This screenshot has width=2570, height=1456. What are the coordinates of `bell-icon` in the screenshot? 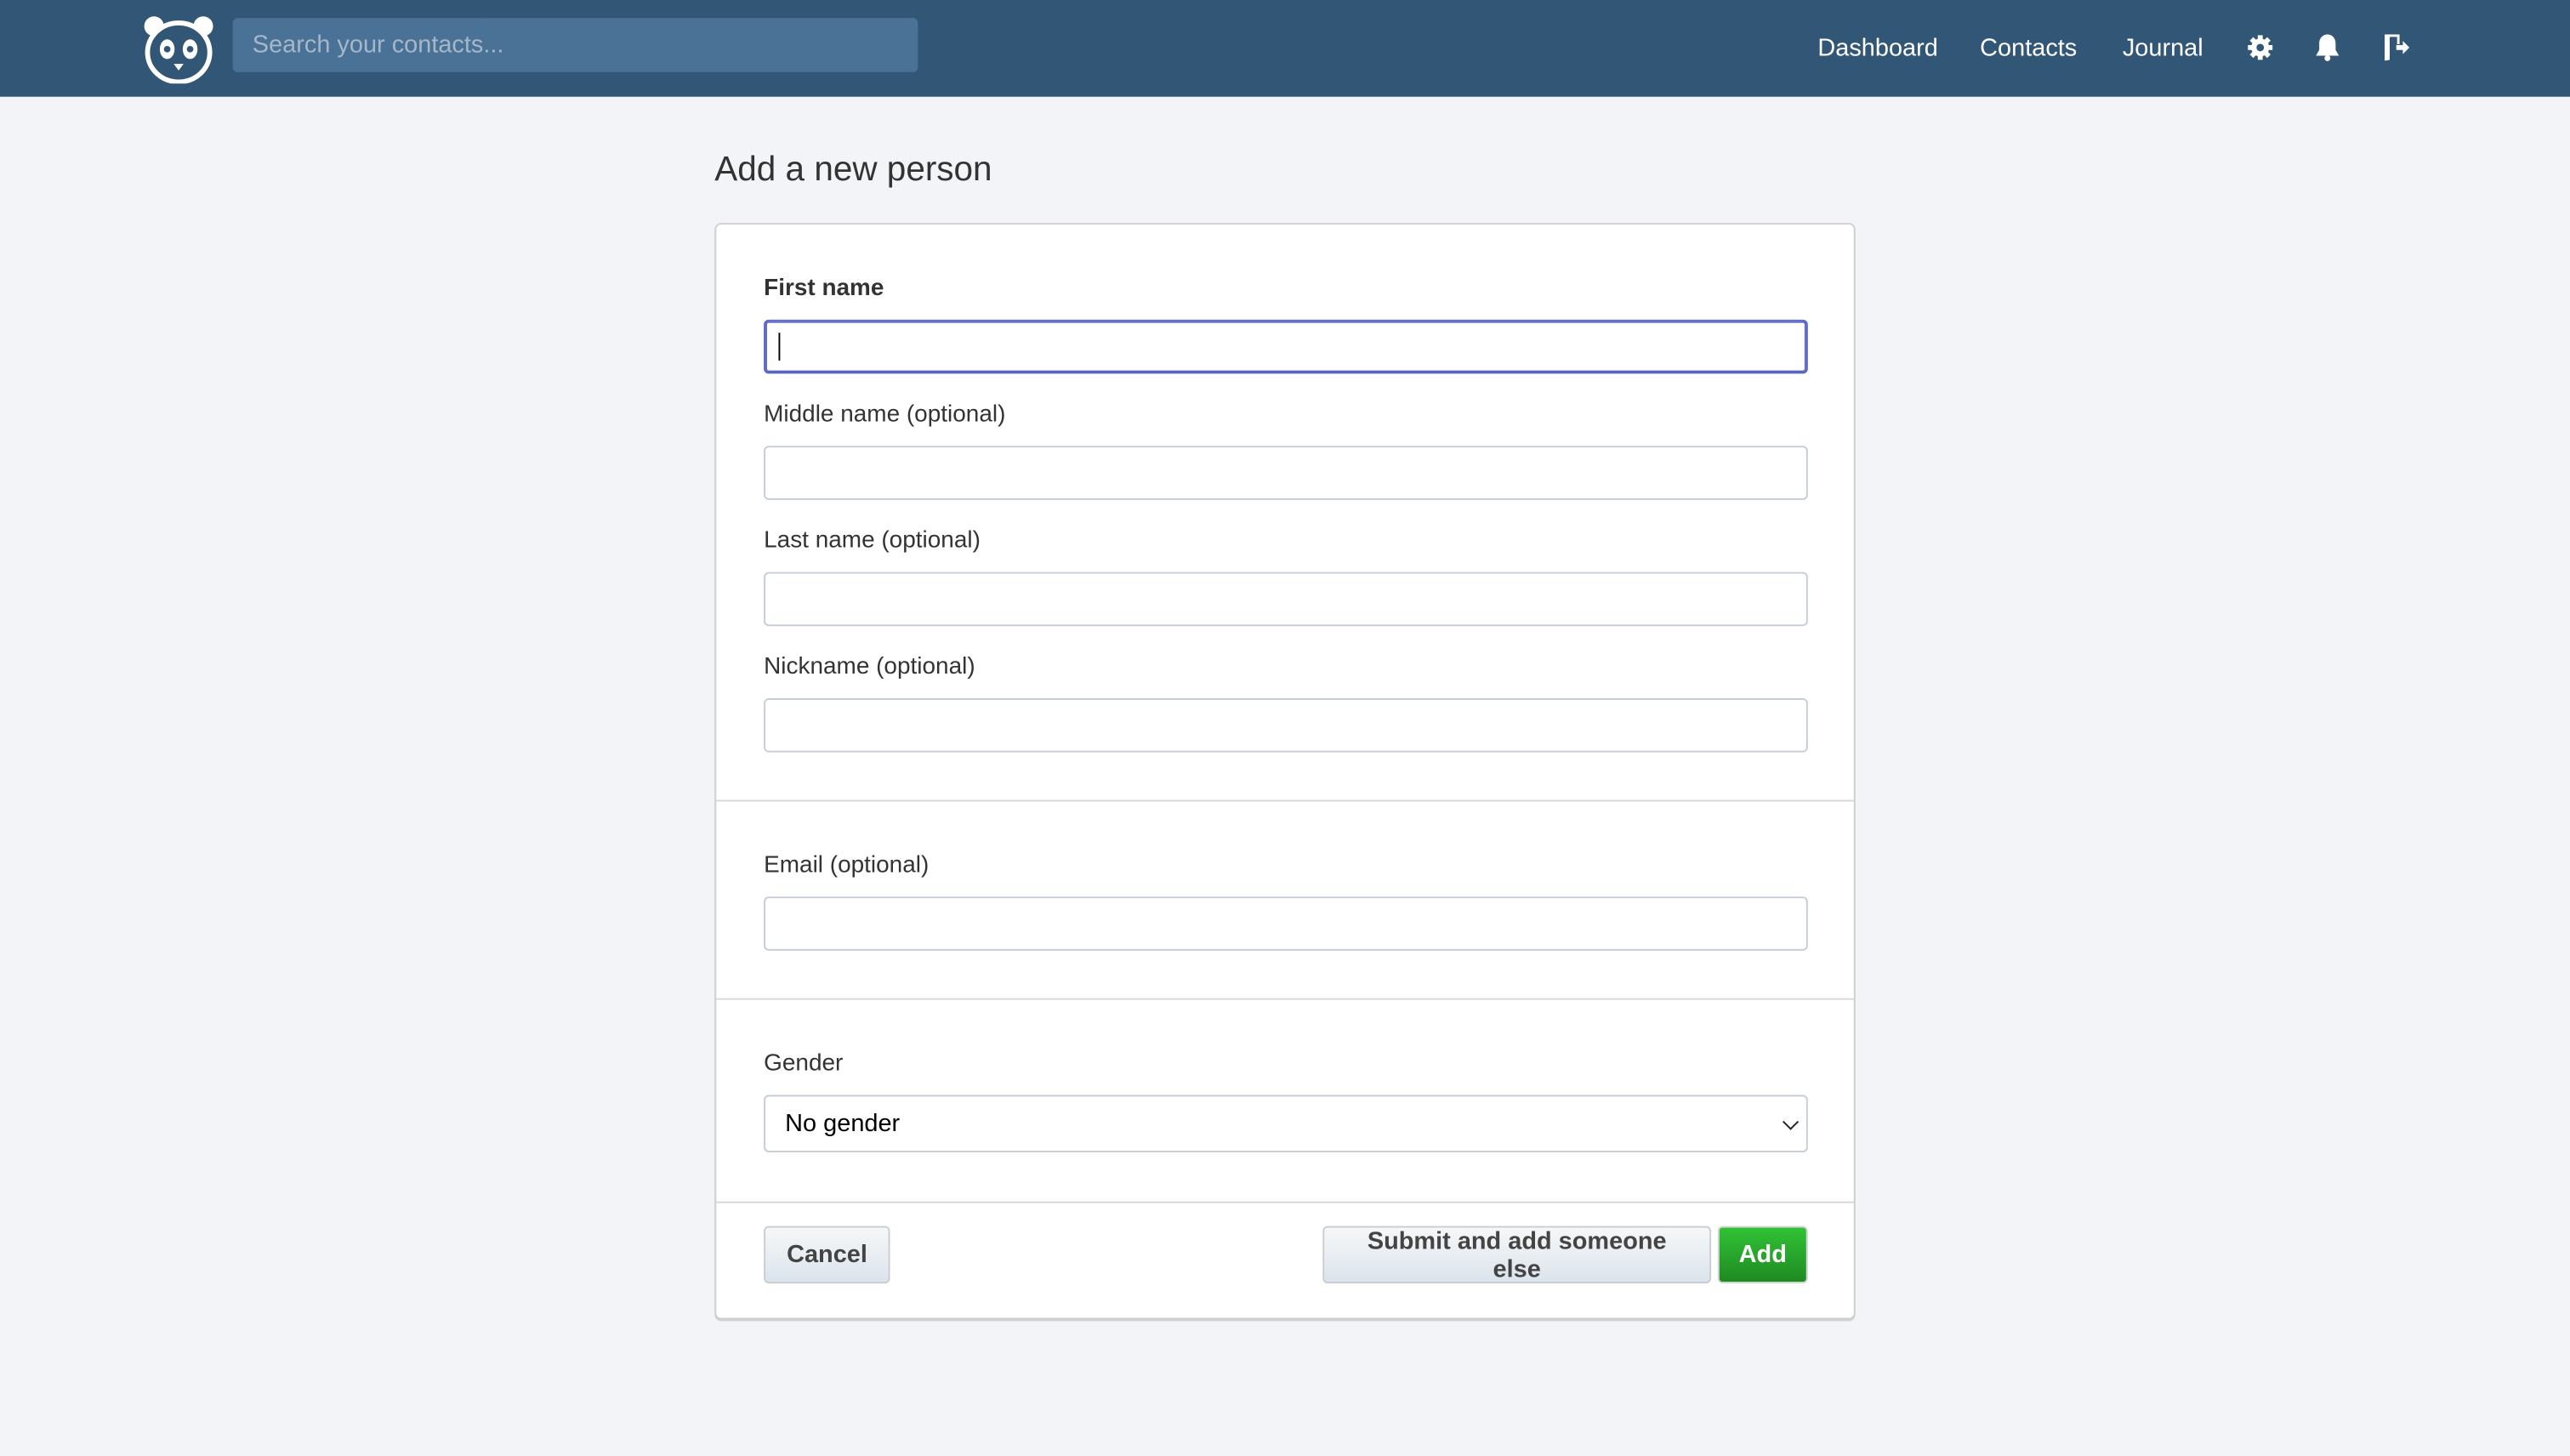 It's located at (2327, 48).